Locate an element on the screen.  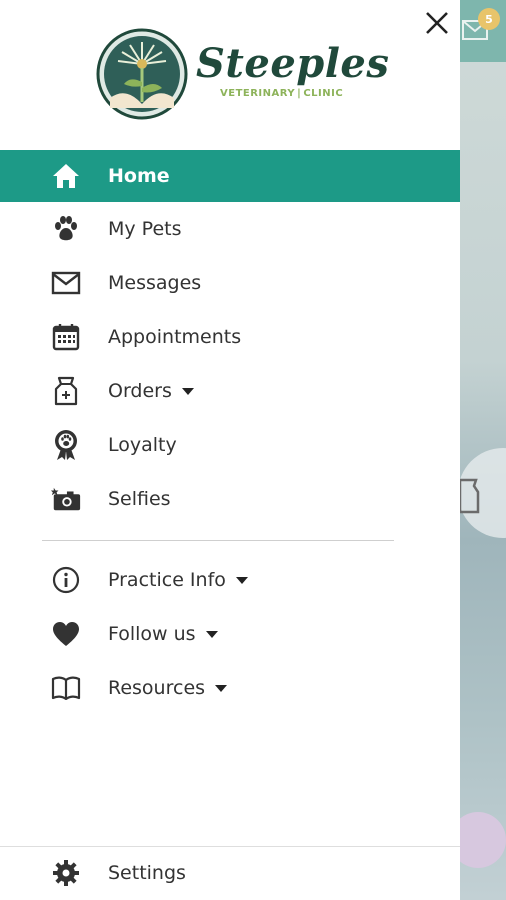
close-icon is located at coordinates (437, 25).